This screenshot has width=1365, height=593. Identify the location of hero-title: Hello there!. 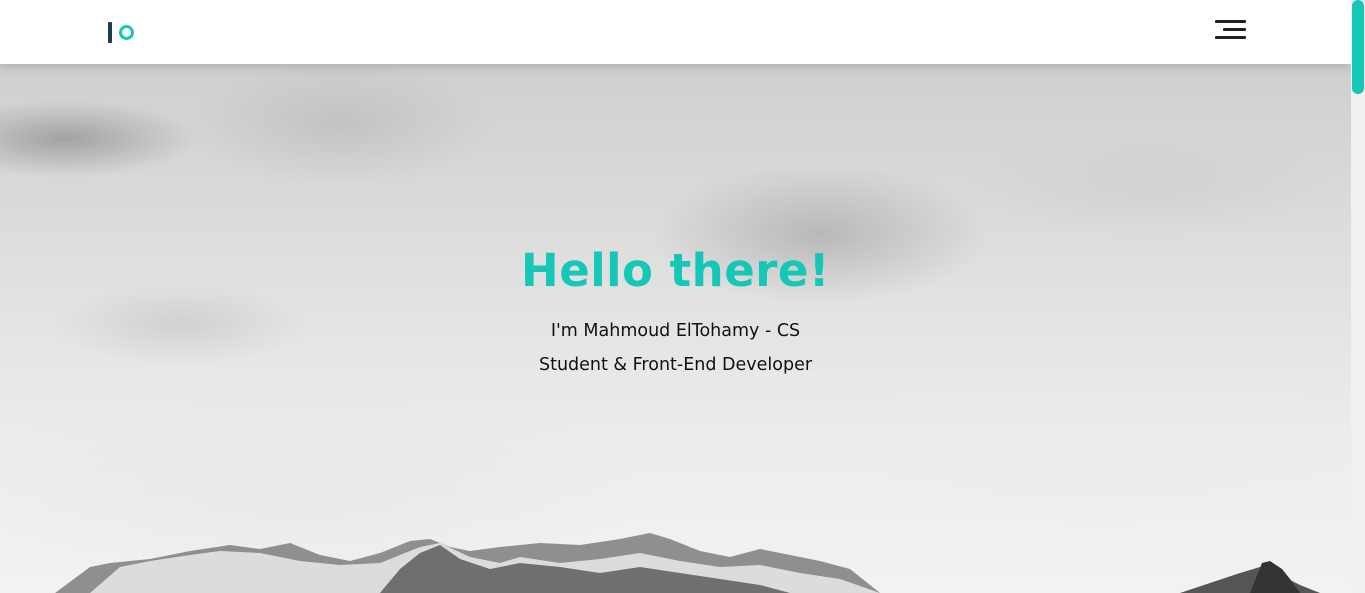
(675, 270).